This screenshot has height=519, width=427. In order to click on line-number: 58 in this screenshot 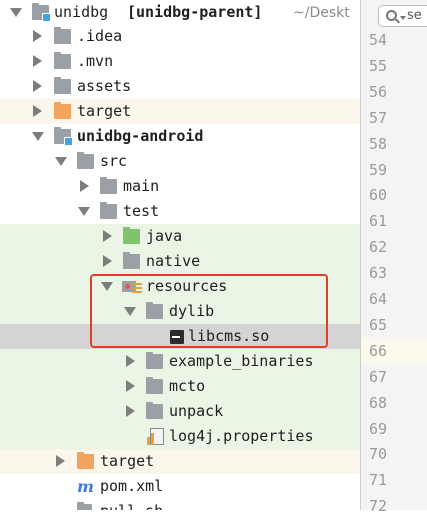, I will do `click(378, 143)`.